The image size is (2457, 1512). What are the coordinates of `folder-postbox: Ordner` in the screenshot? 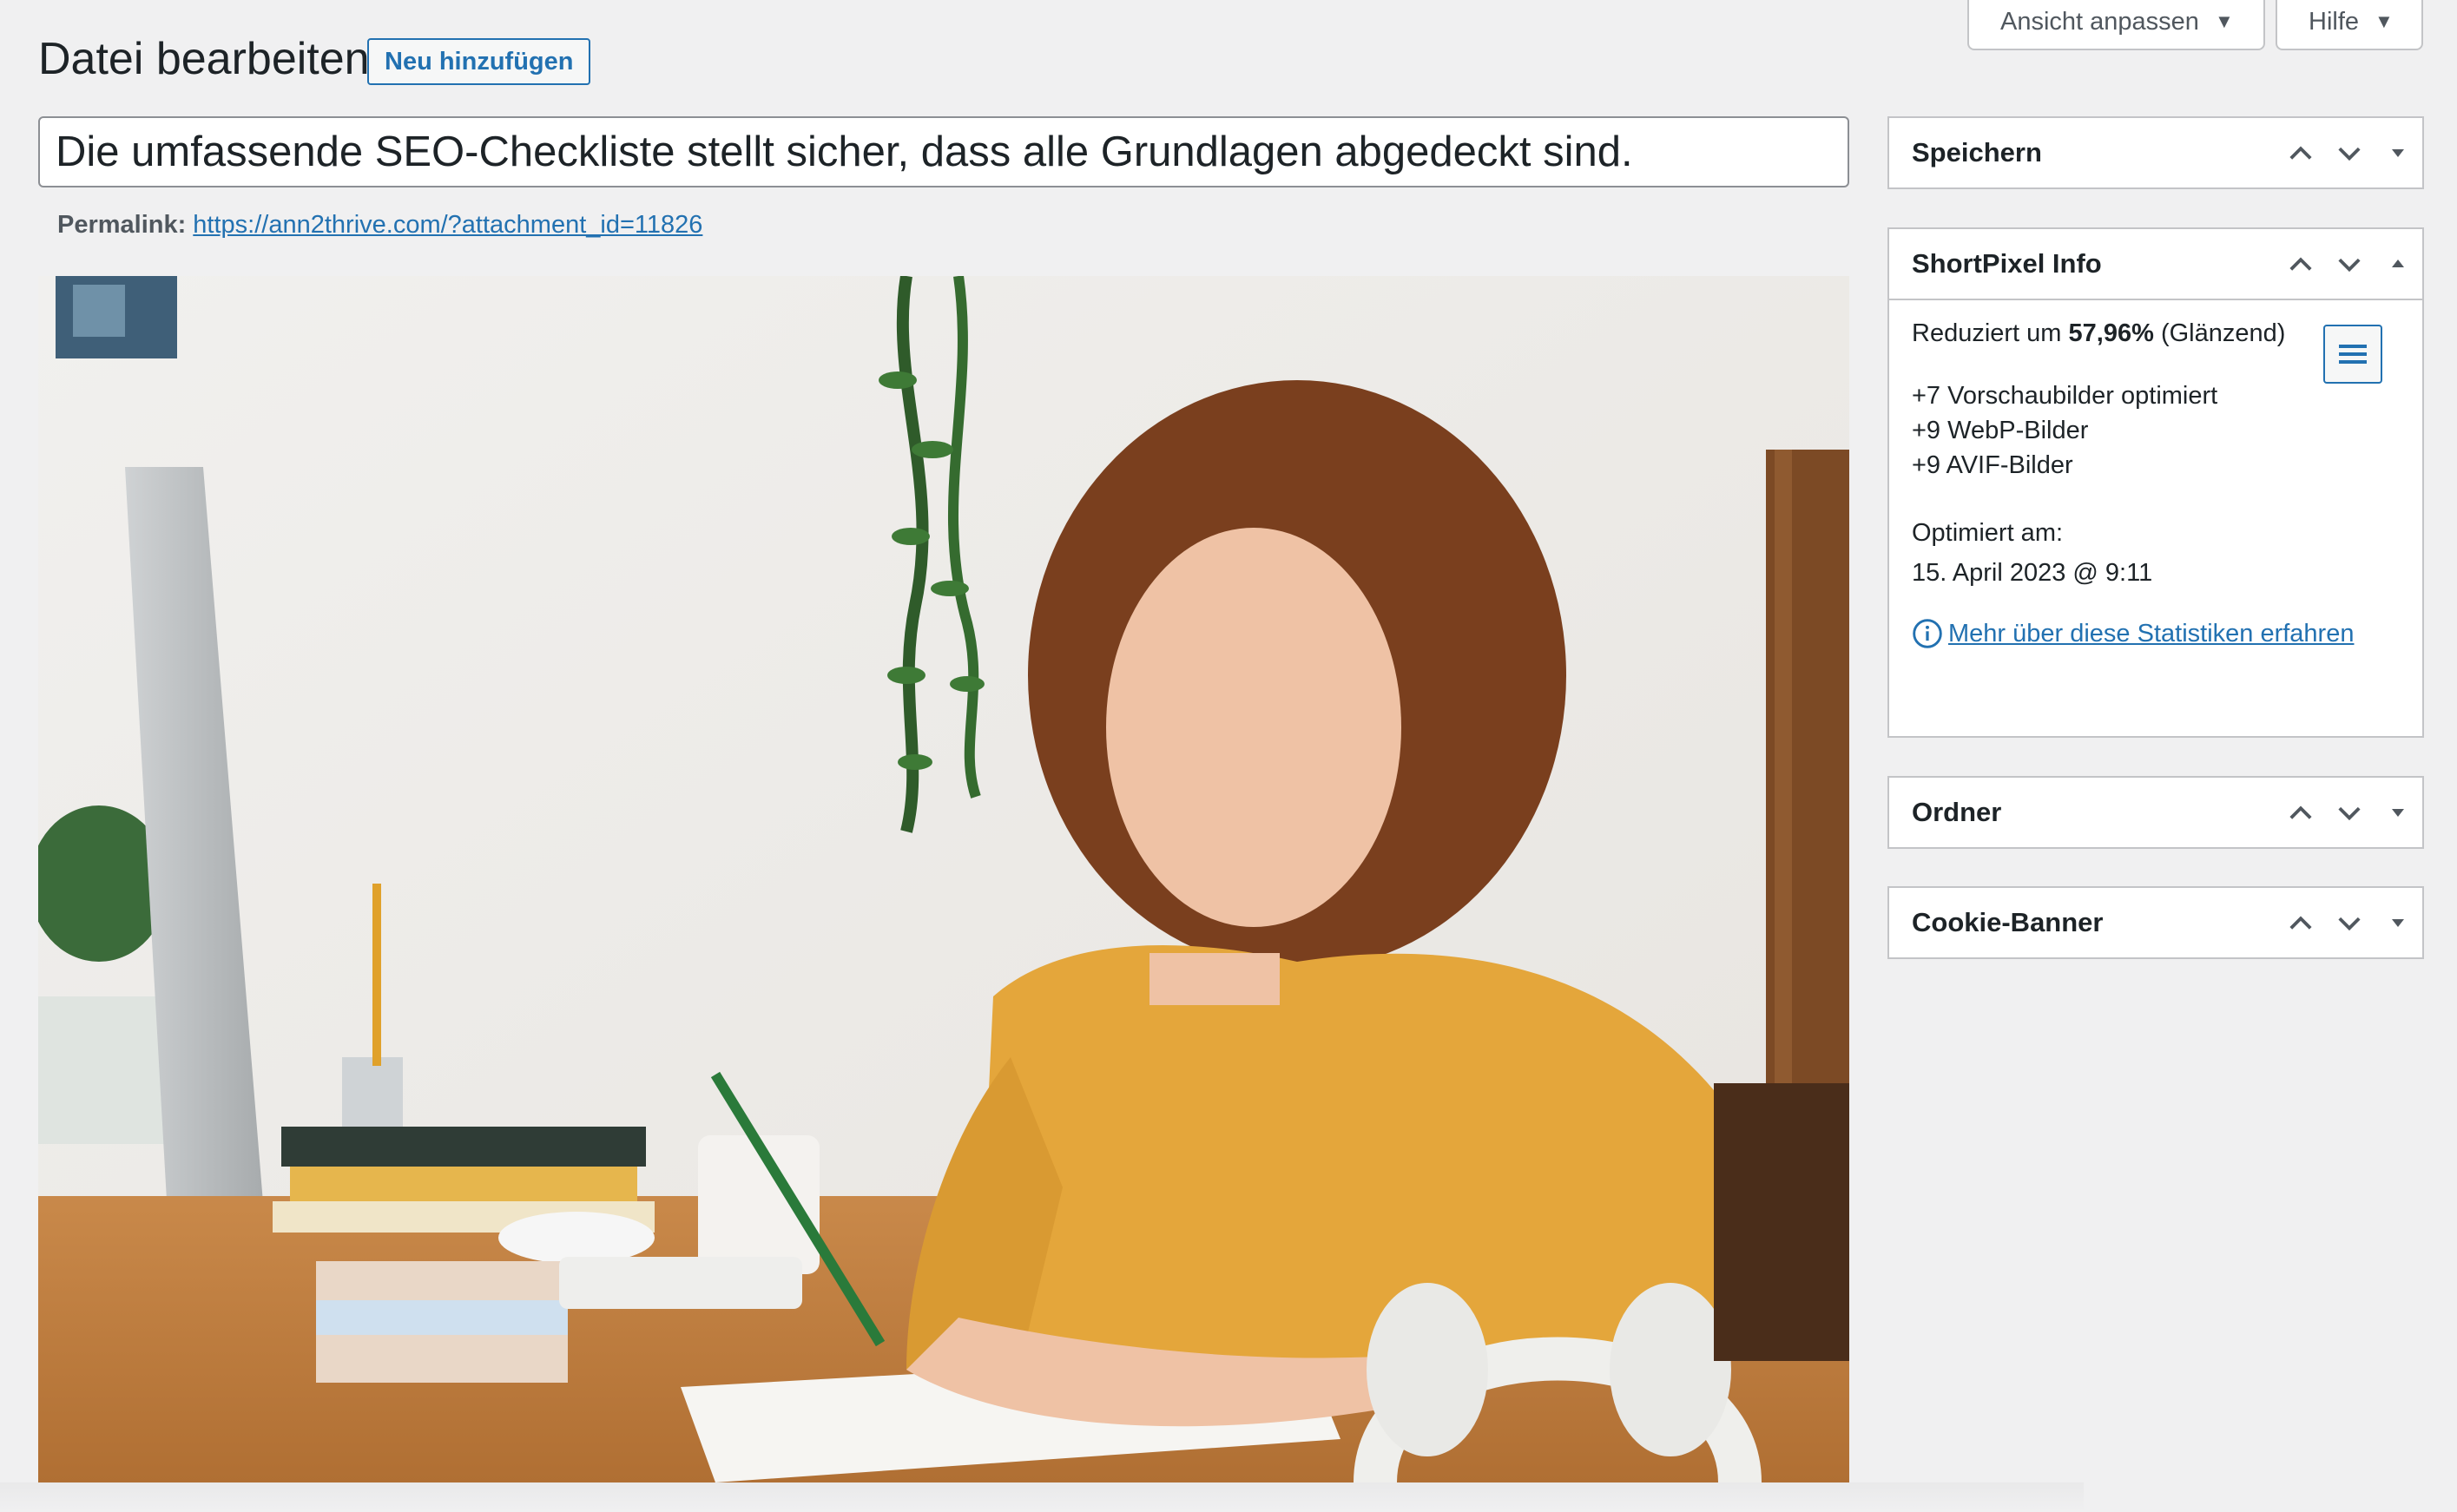 It's located at (2155, 812).